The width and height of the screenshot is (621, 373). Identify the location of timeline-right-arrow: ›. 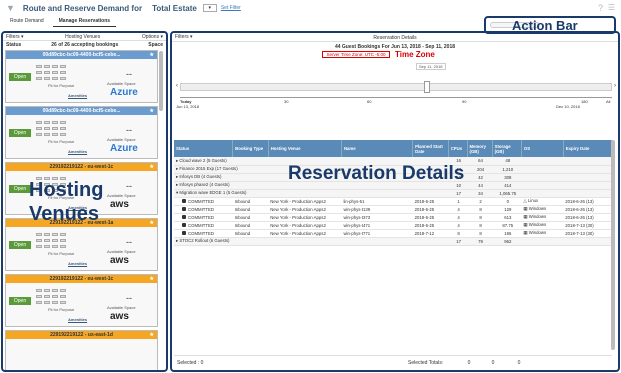
(615, 86).